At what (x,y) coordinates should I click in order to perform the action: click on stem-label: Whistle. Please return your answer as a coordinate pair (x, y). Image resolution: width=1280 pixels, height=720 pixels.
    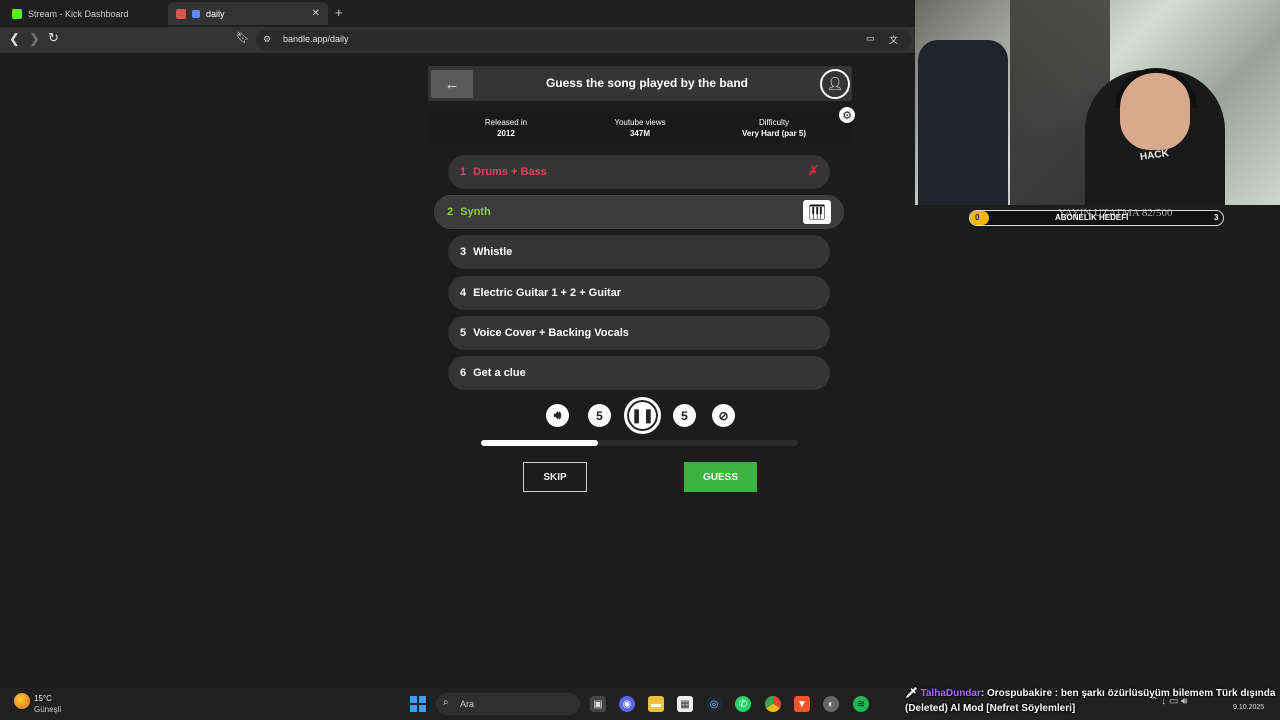
    Looking at the image, I should click on (493, 252).